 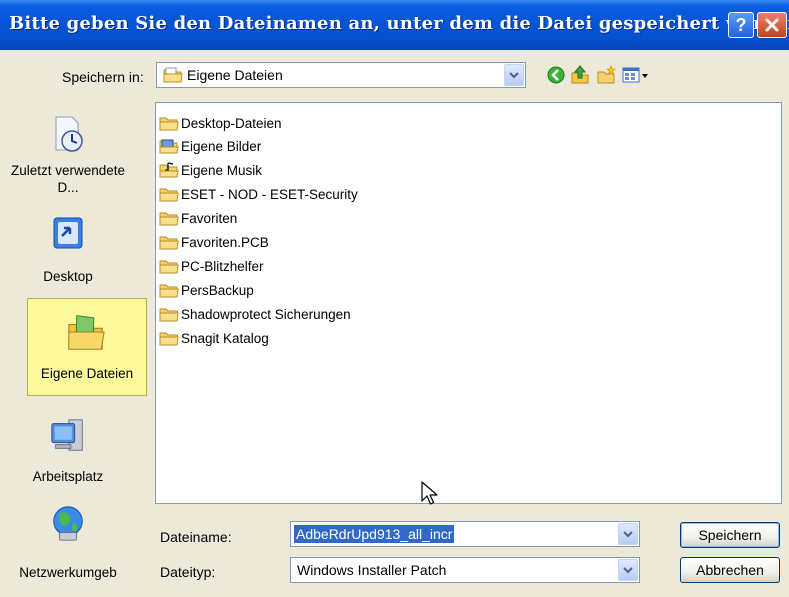 I want to click on recent-documents-icon, so click(x=69, y=134).